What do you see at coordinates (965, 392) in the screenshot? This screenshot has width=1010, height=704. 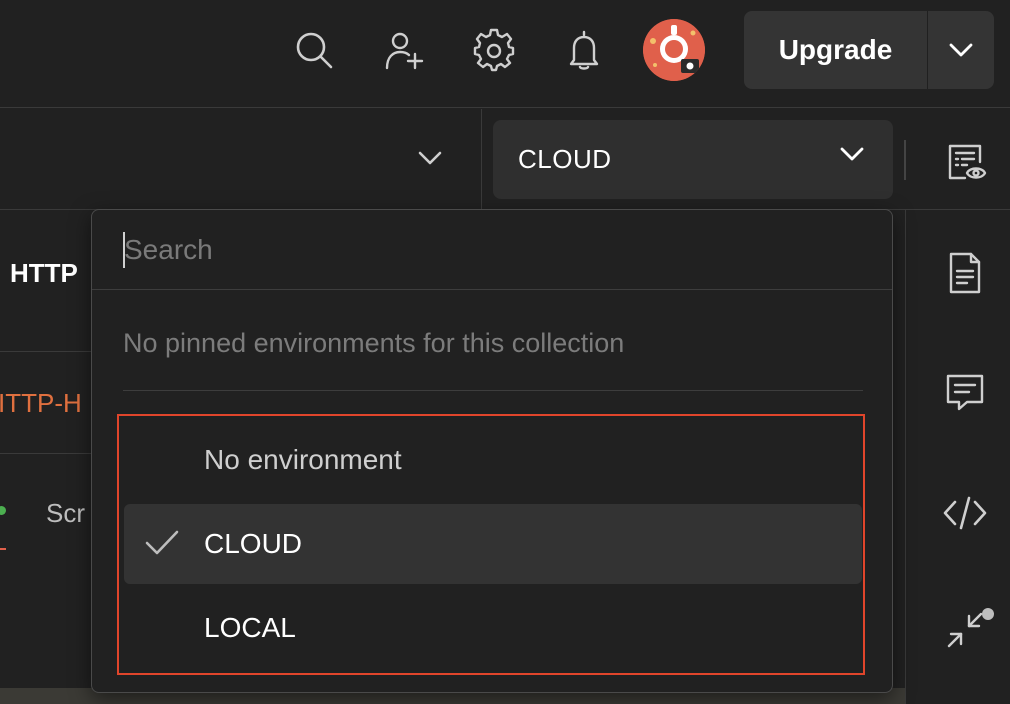 I see `comments-icon` at bounding box center [965, 392].